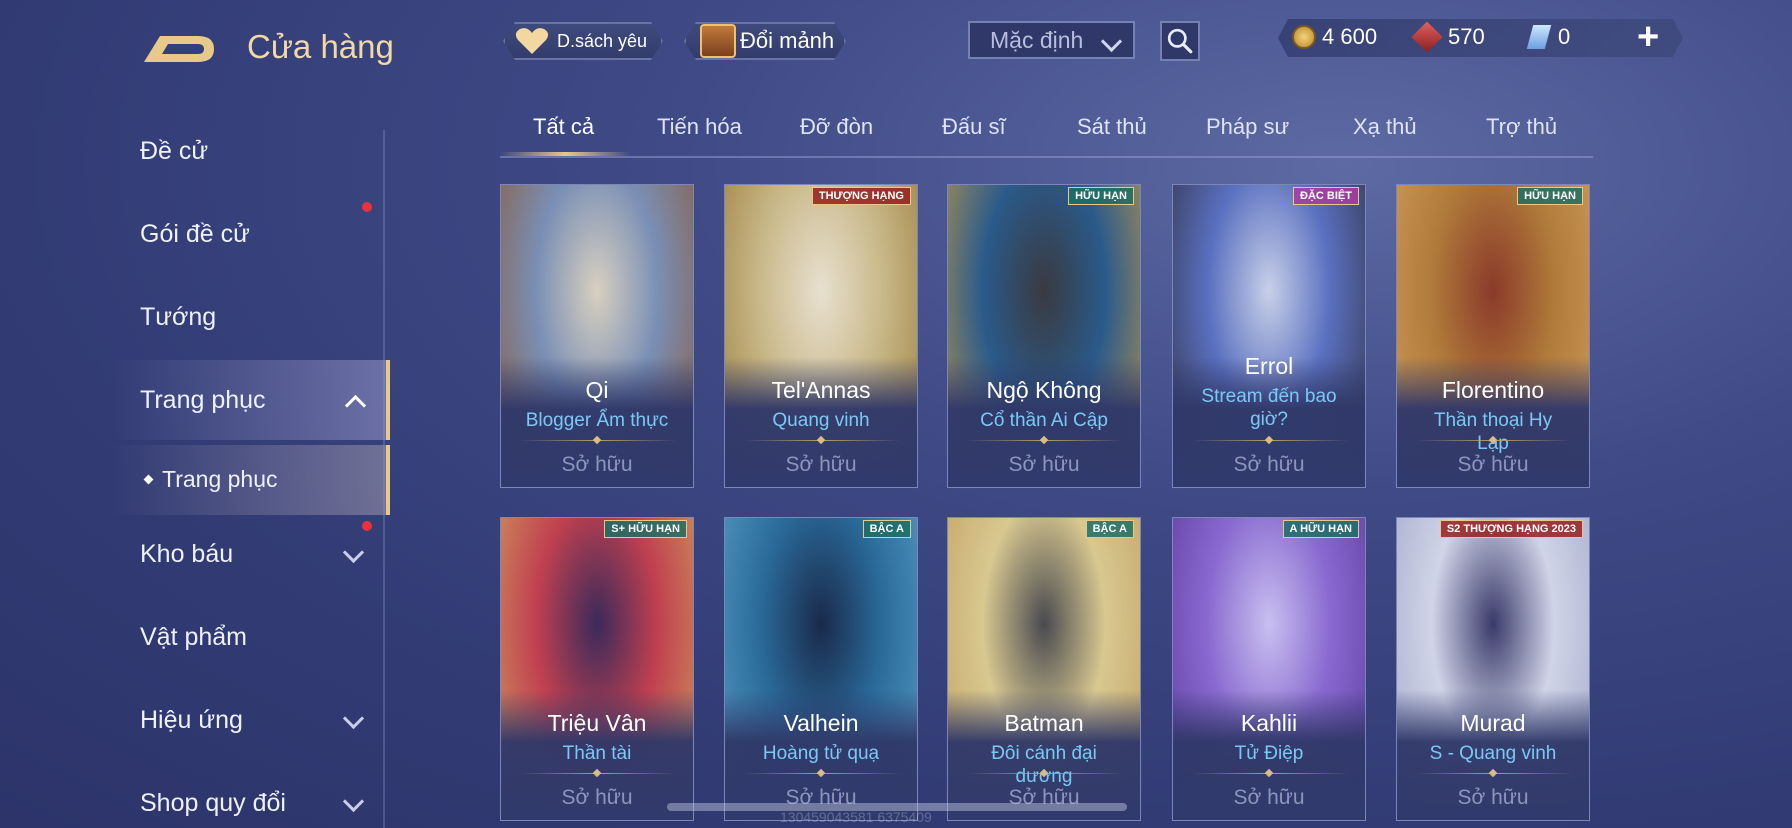 The width and height of the screenshot is (1792, 828). I want to click on tab-support: Trợ thủ, so click(1521, 127).